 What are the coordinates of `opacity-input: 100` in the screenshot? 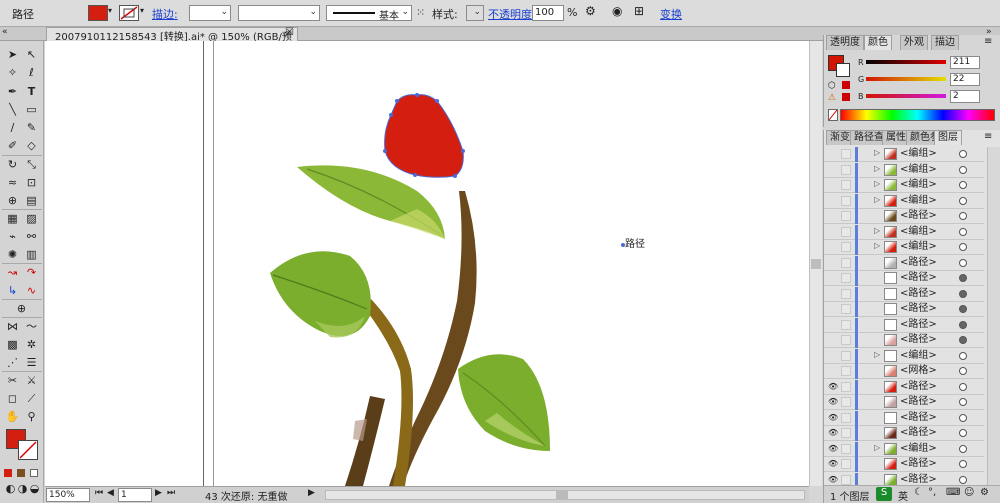 It's located at (548, 13).